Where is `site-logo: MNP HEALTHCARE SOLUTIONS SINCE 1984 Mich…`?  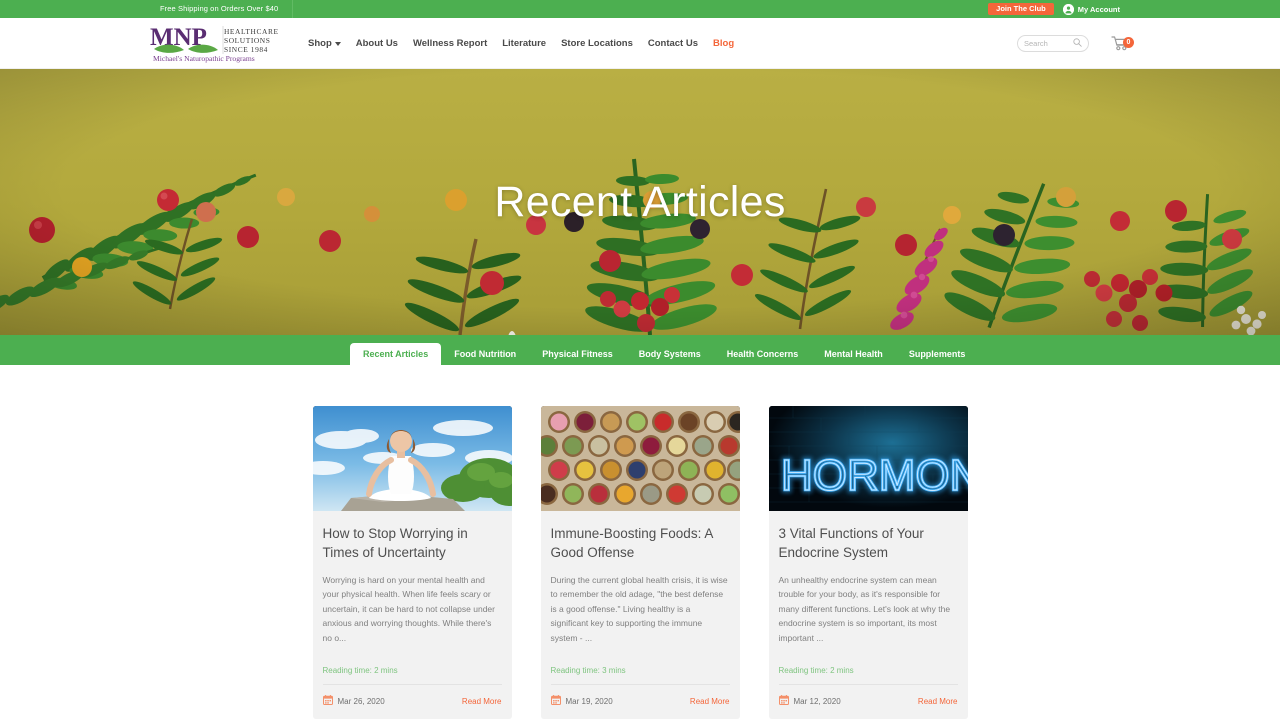 site-logo: MNP HEALTHCARE SOLUTIONS SINCE 1984 Mich… is located at coordinates (220, 43).